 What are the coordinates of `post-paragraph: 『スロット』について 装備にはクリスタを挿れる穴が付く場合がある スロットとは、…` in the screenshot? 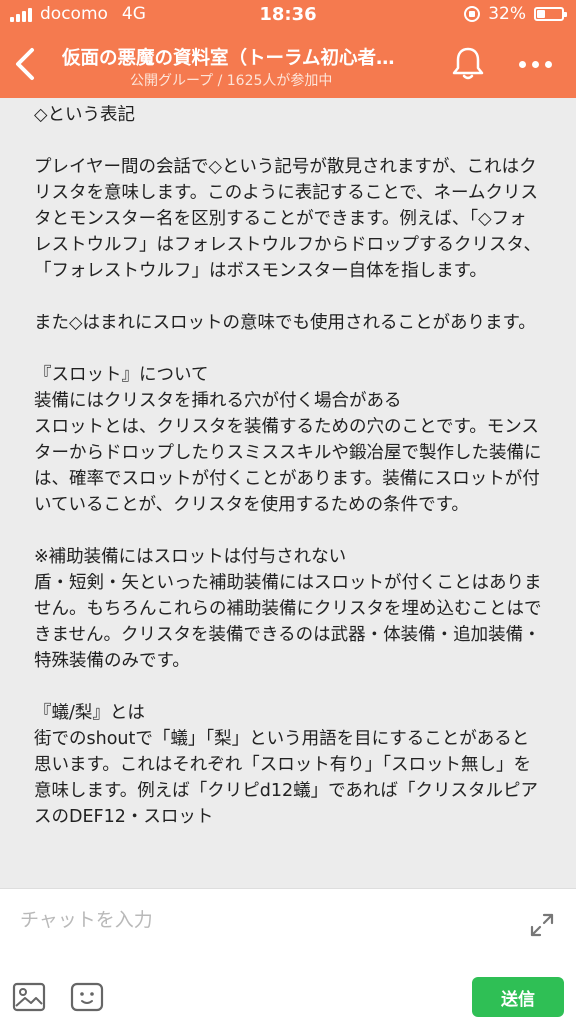 It's located at (288, 440).